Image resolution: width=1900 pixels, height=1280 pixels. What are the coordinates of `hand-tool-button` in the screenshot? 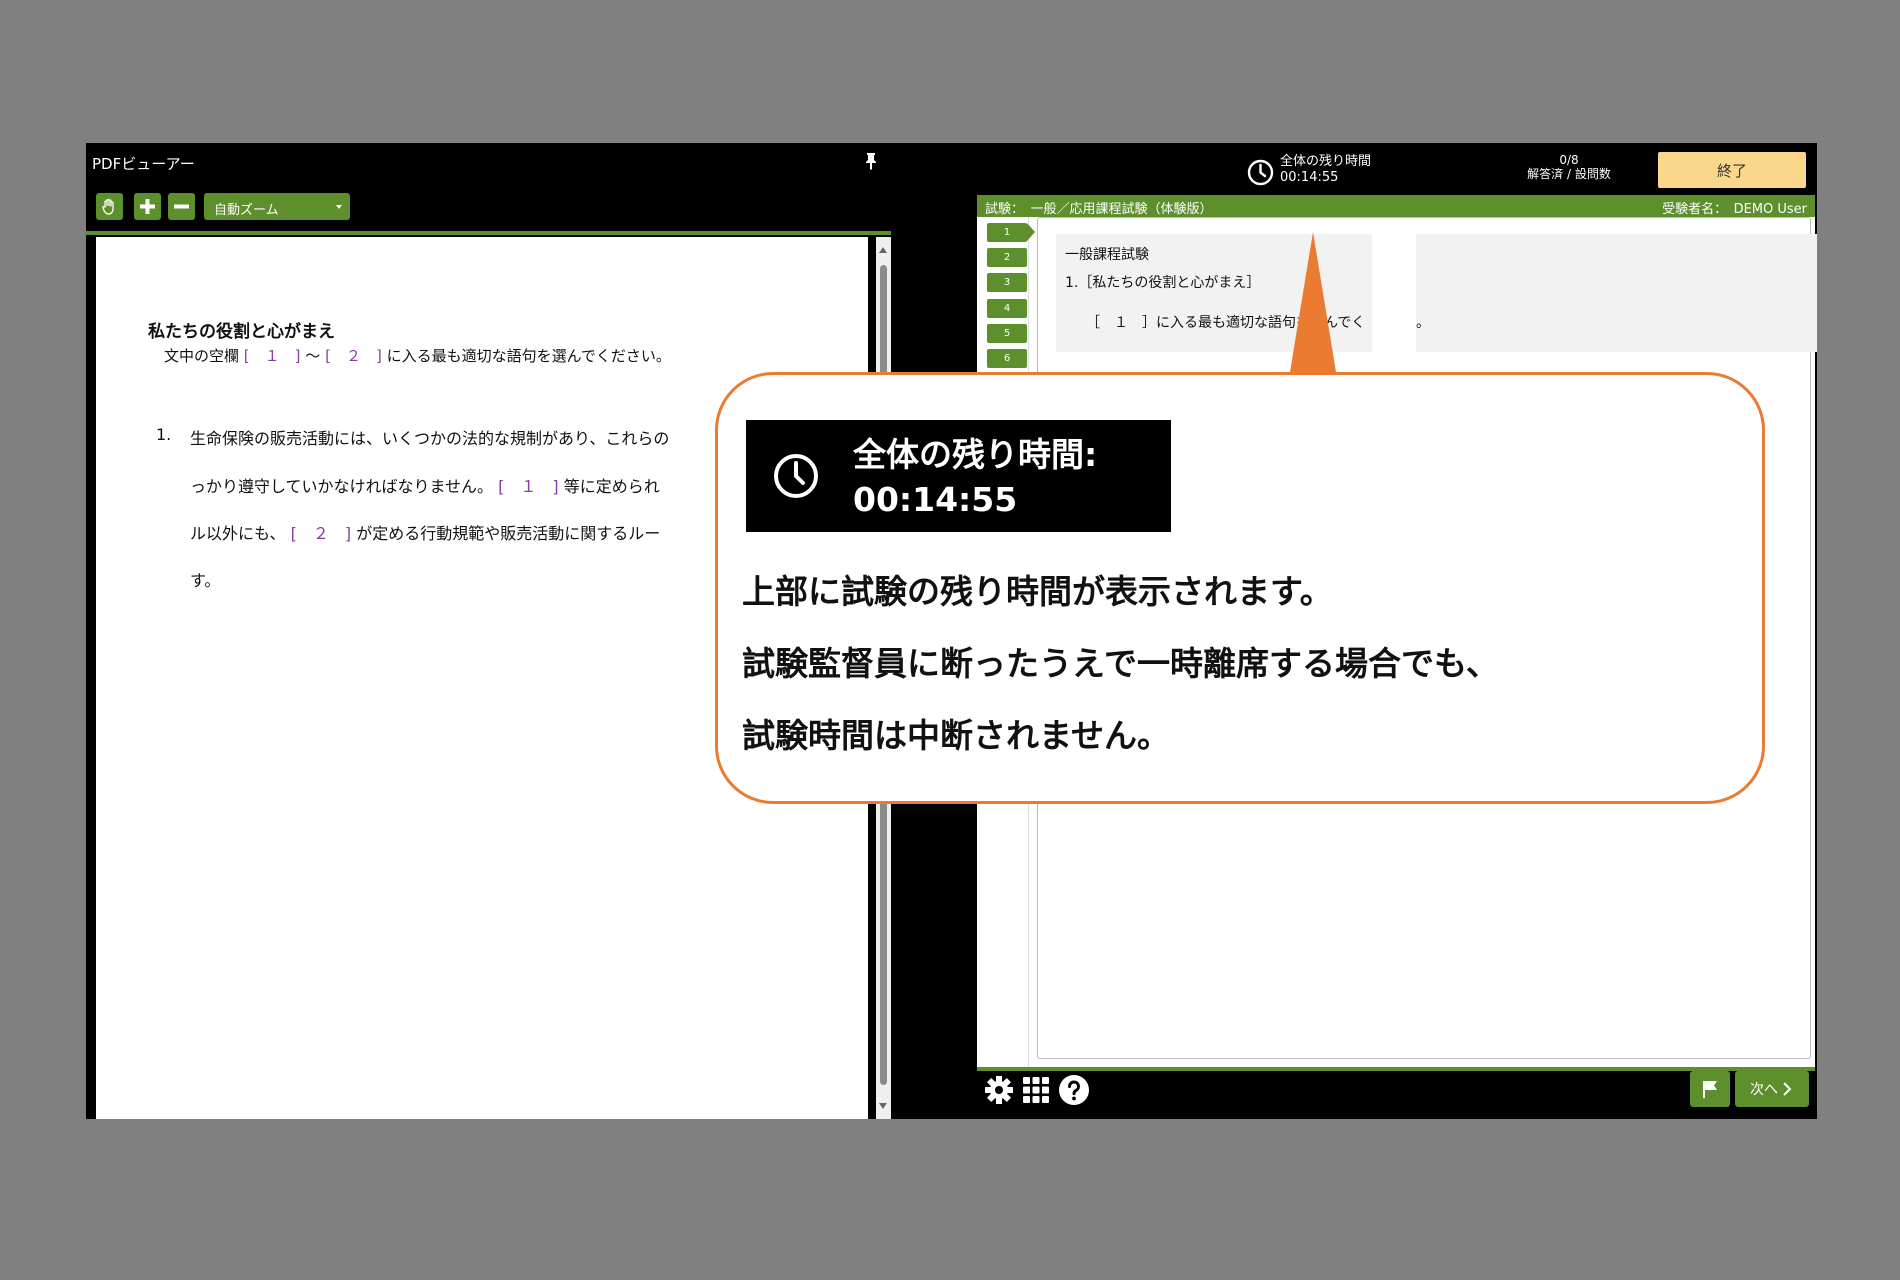 It's located at (109, 206).